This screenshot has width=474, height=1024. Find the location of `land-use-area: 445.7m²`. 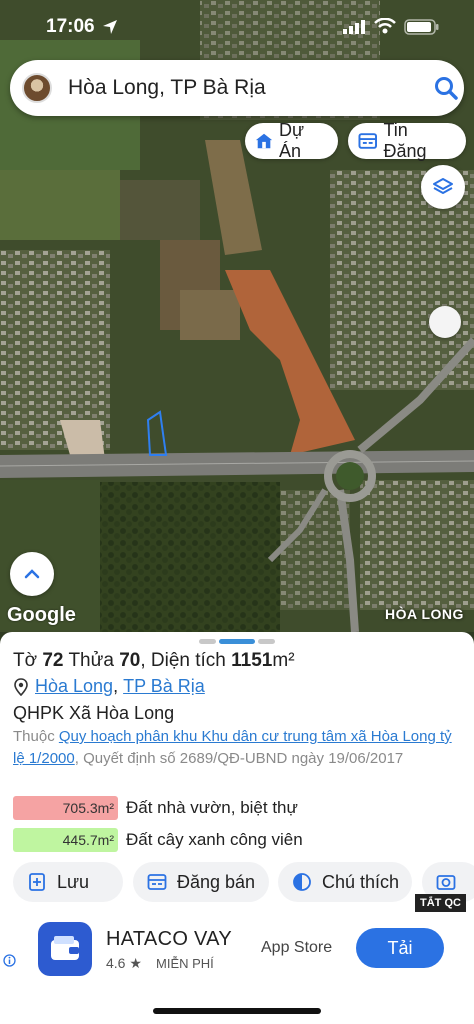

land-use-area: 445.7m² is located at coordinates (65, 840).